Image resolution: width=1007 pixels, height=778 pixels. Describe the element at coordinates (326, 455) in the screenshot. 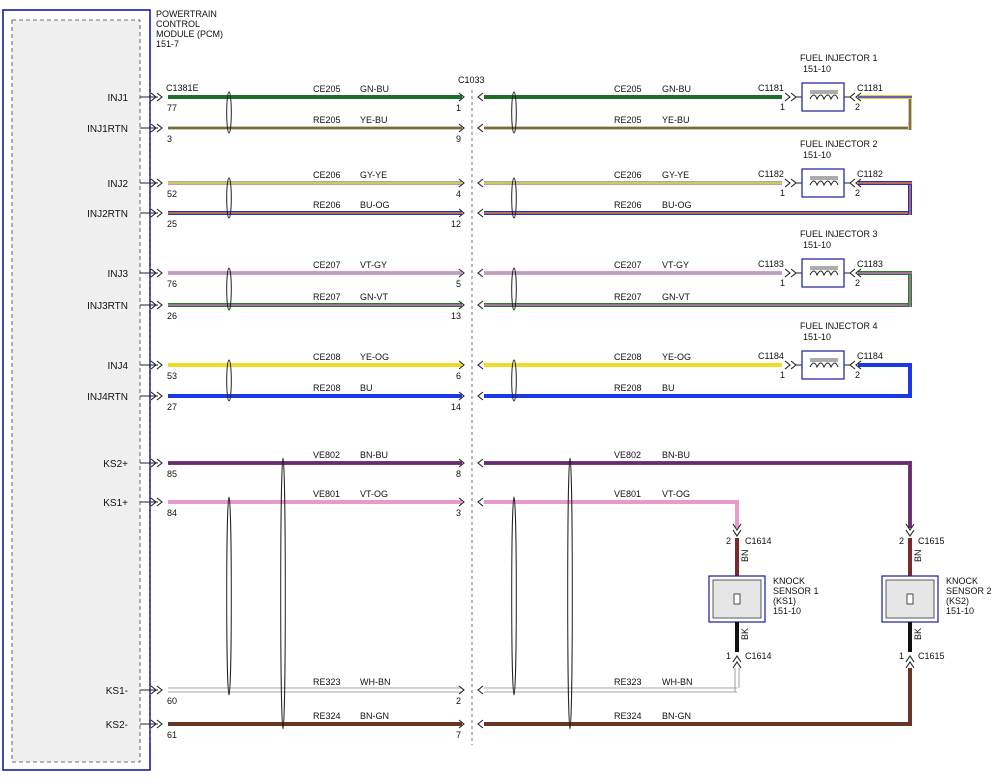

I see `circuit-id-left: VE802` at that location.